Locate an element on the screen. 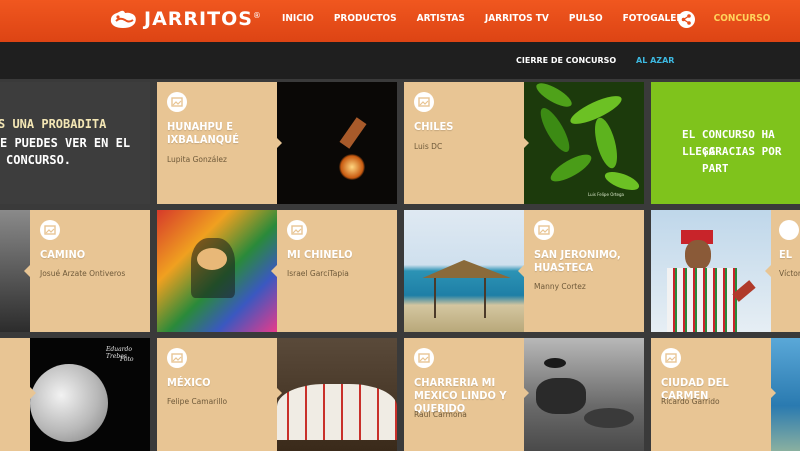 The height and width of the screenshot is (451, 800). photo-card: CAMINO Josué Arzate Ontiveros is located at coordinates (90, 271).